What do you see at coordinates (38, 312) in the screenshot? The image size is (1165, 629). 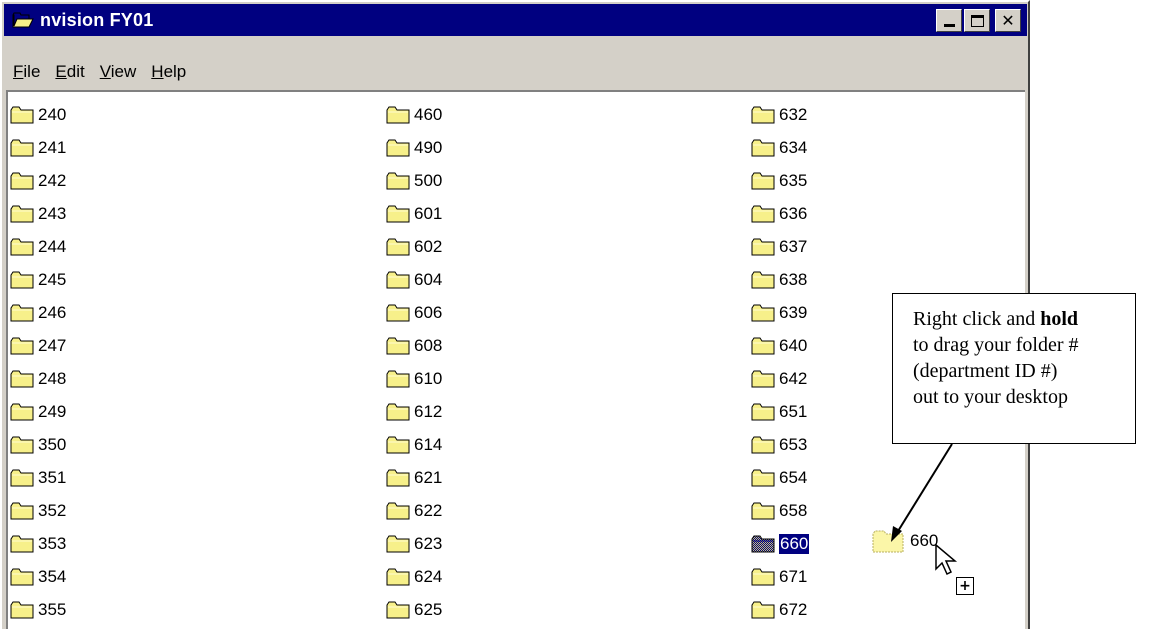 I see `folder-item: 246` at bounding box center [38, 312].